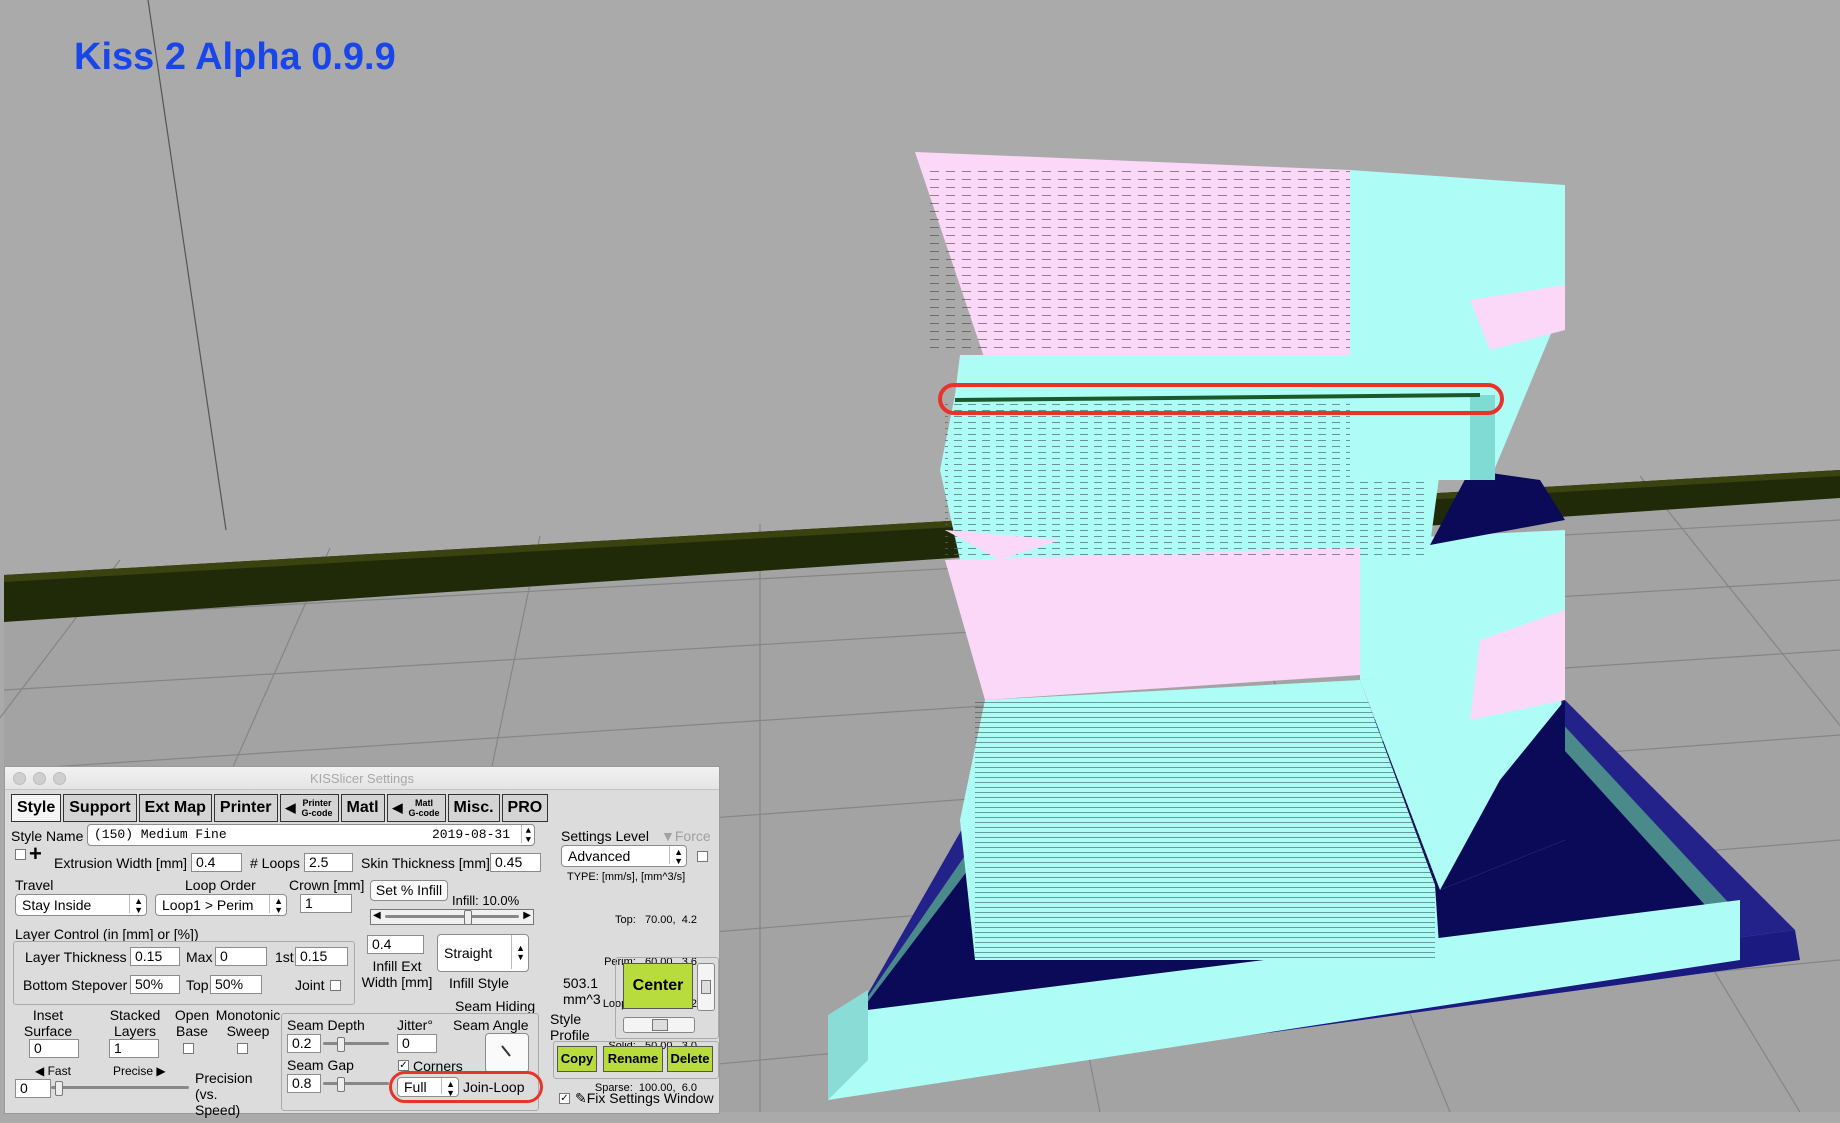 Image resolution: width=1840 pixels, height=1123 pixels. What do you see at coordinates (335, 985) in the screenshot?
I see `joint-checkbox` at bounding box center [335, 985].